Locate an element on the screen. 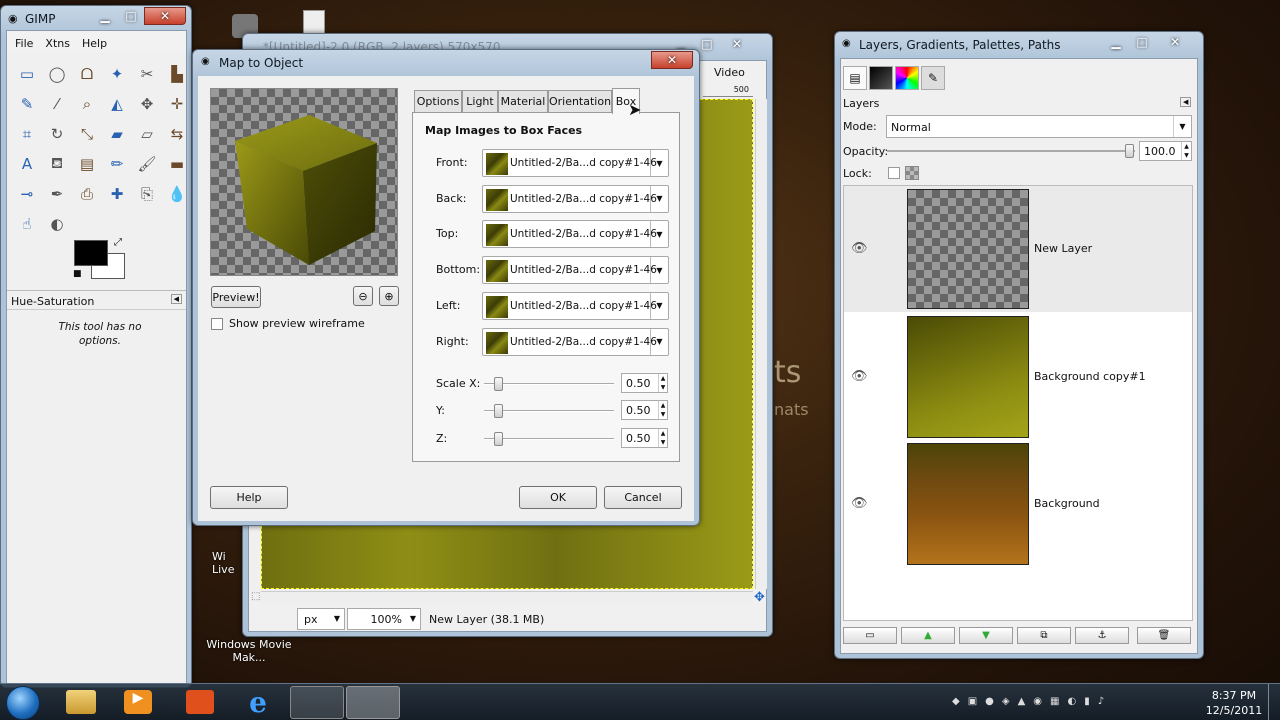 This screenshot has width=1280, height=720. crop-icon: ⌗ is located at coordinates (27, 134).